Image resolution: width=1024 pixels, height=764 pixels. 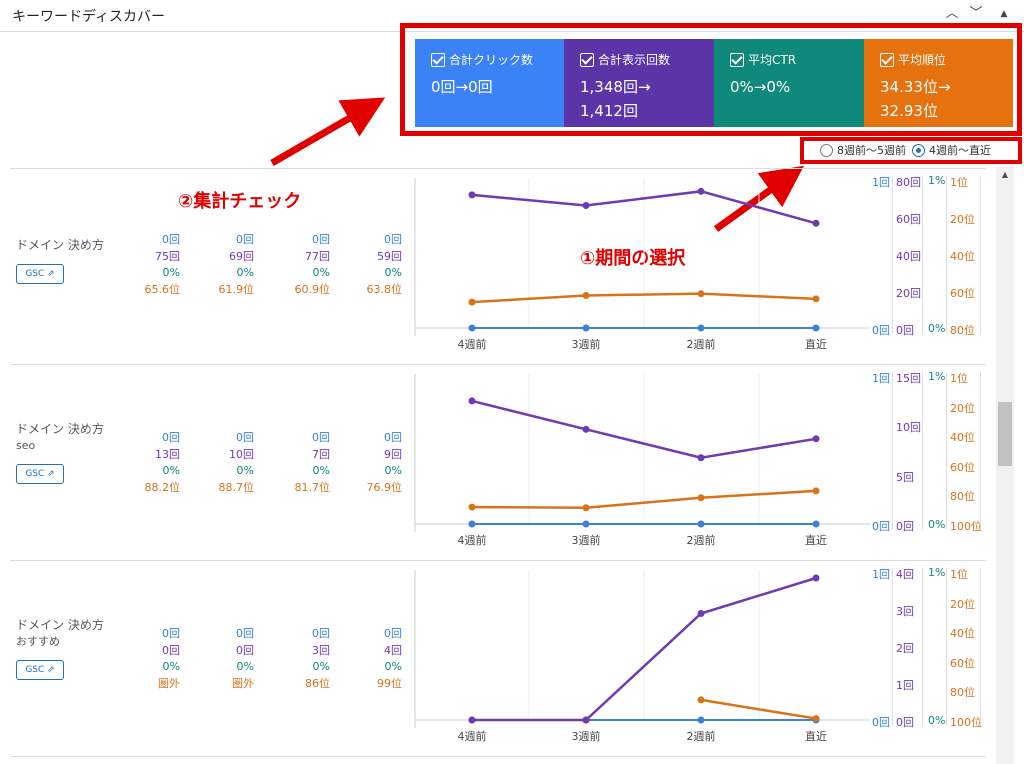 What do you see at coordinates (393, 650) in the screenshot?
I see `stat-impressions: 4回` at bounding box center [393, 650].